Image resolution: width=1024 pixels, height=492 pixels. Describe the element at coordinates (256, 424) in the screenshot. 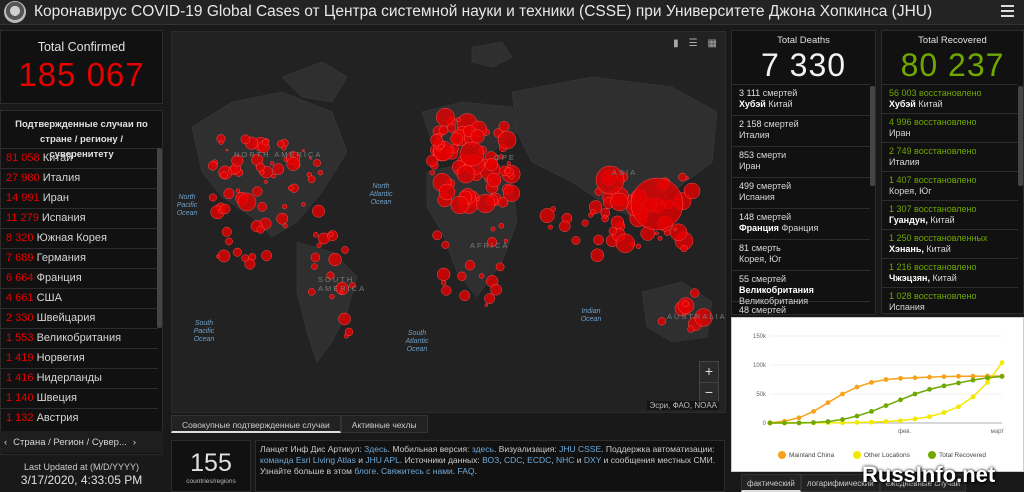

I see `tab-cumulative-confirmed: Совокупные подтвержденные случаи` at that location.